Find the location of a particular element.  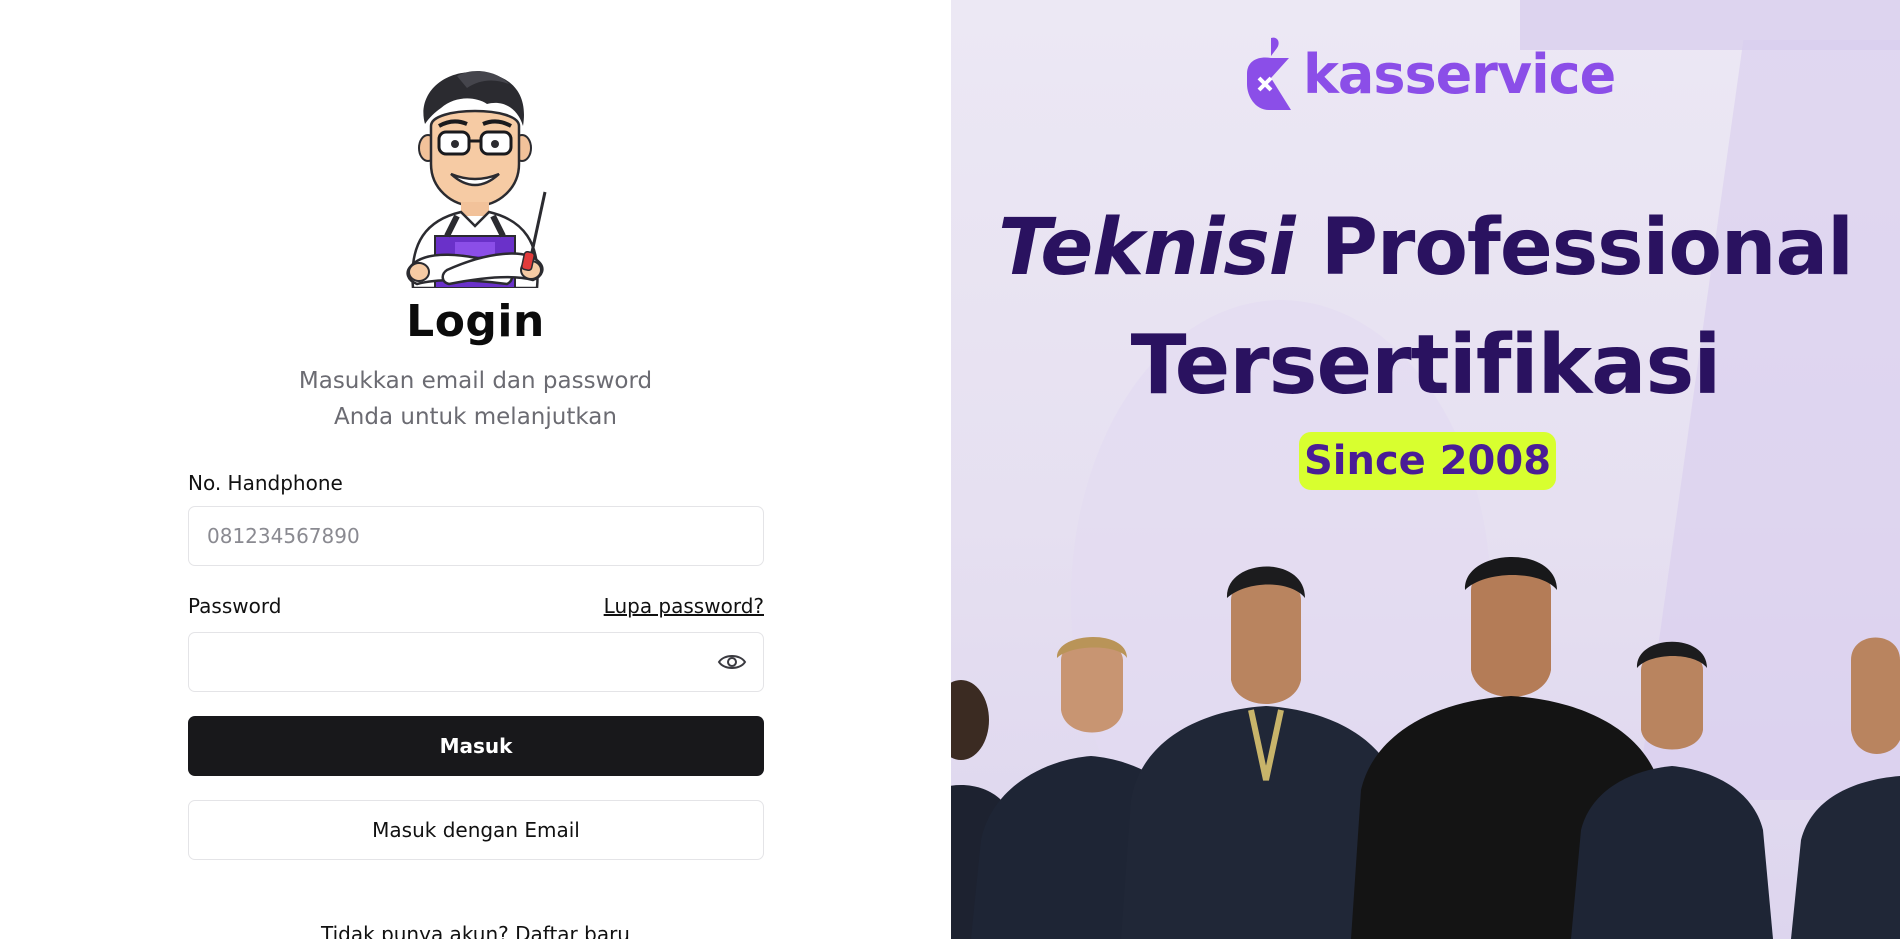

phone-input is located at coordinates (476, 536).